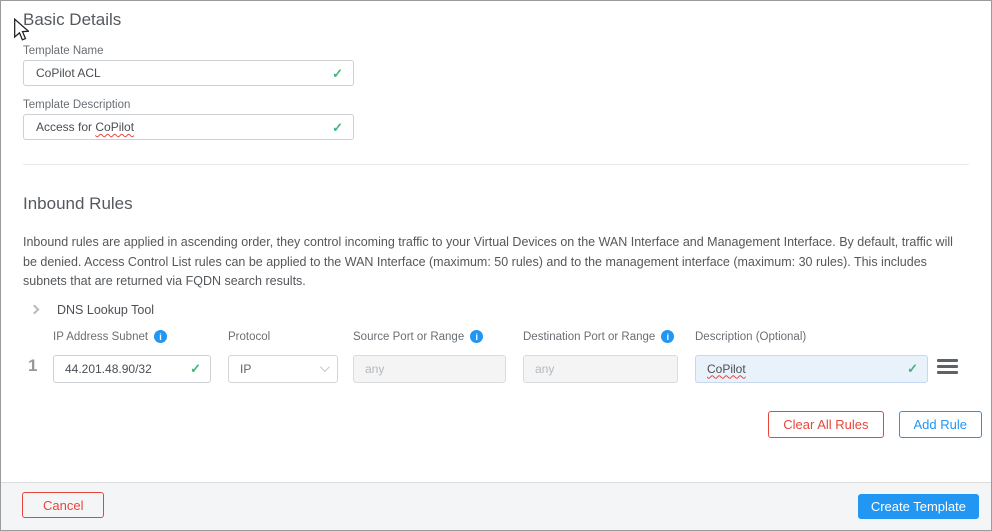 The image size is (992, 531). I want to click on column-source-port: Source Port or Range i, so click(429, 356).